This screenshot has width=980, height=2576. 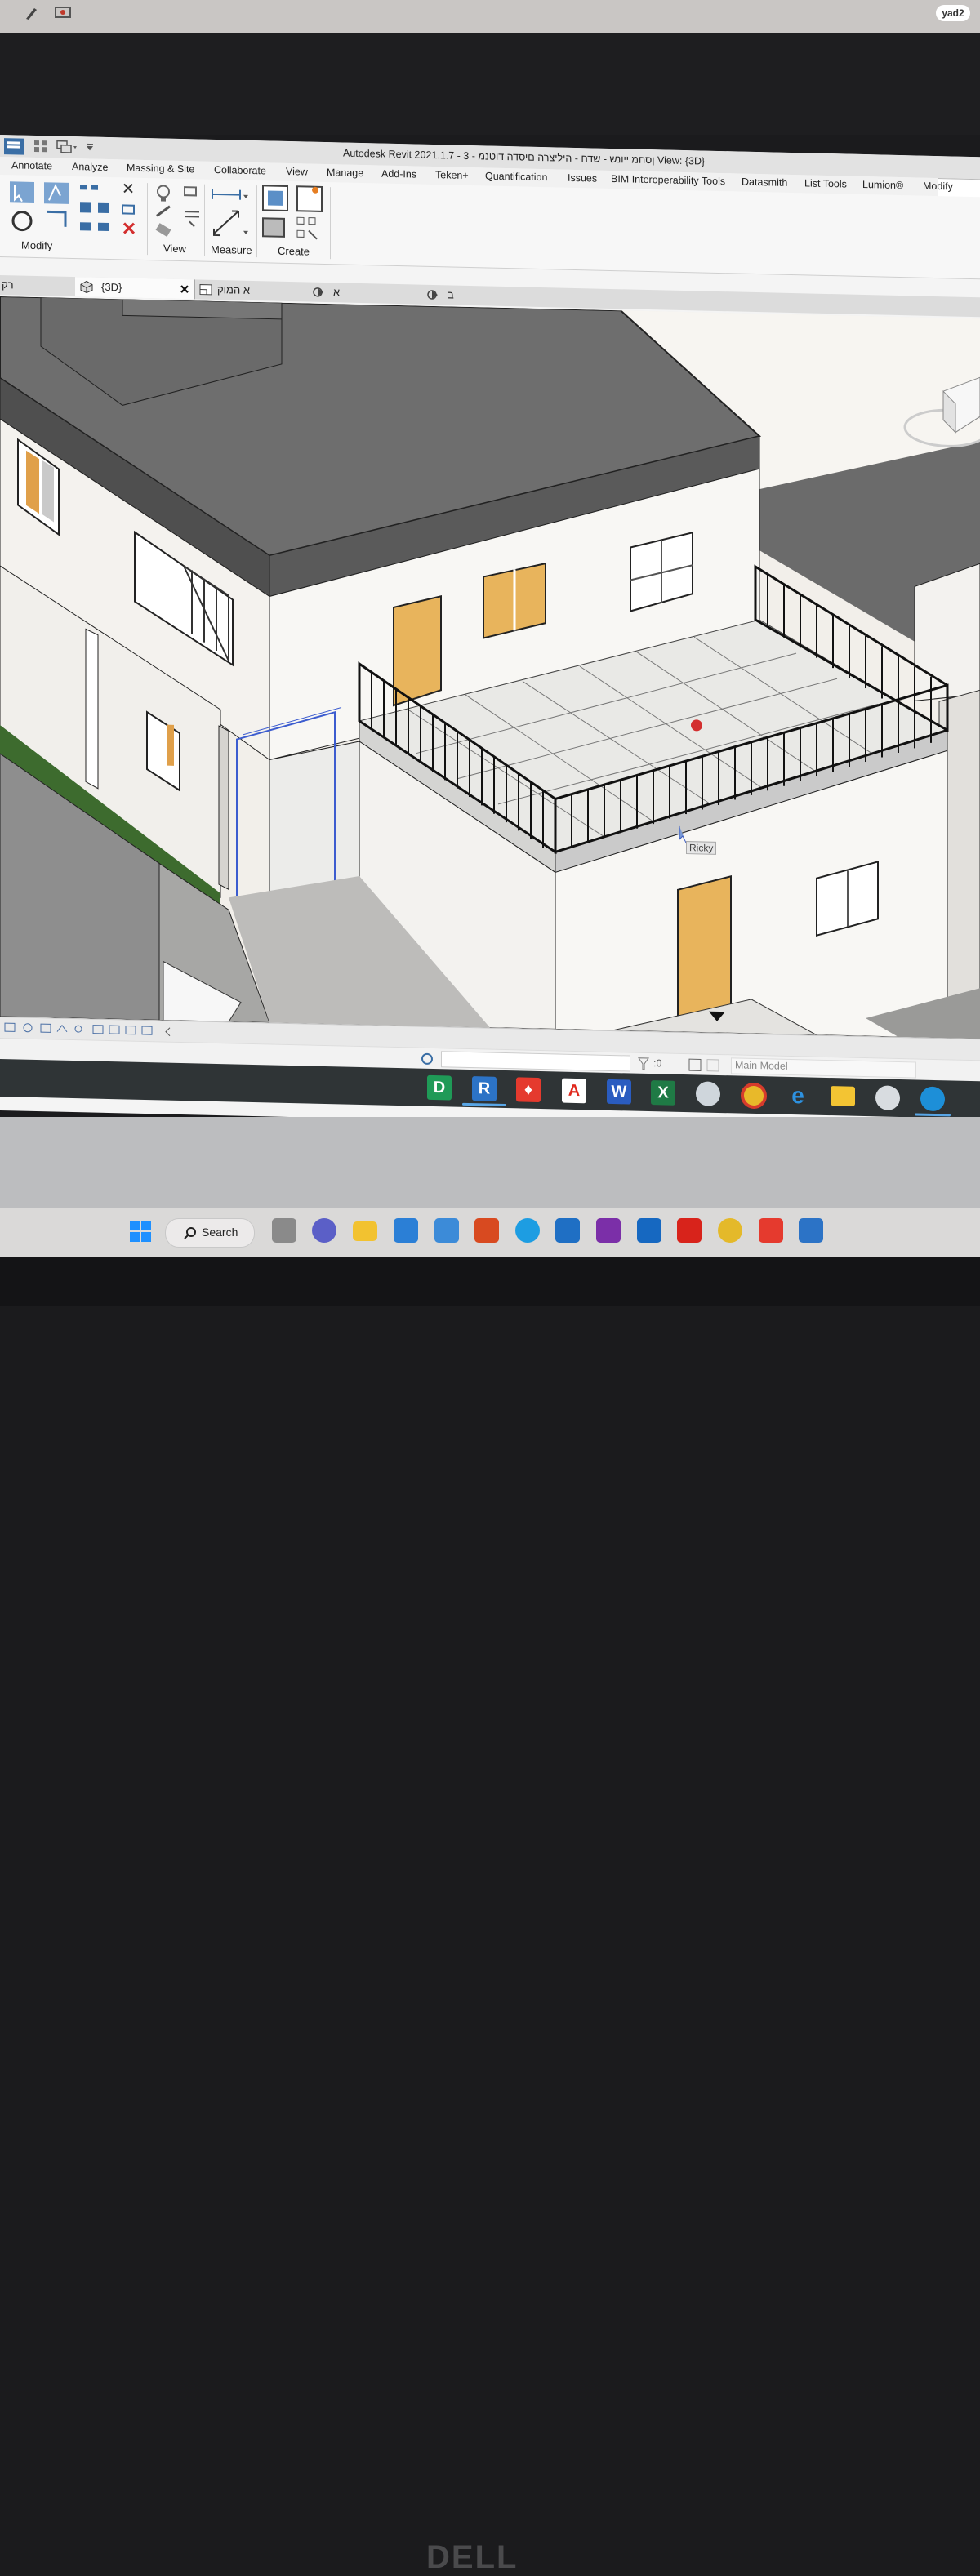 I want to click on word-icon: W, so click(x=619, y=1092).